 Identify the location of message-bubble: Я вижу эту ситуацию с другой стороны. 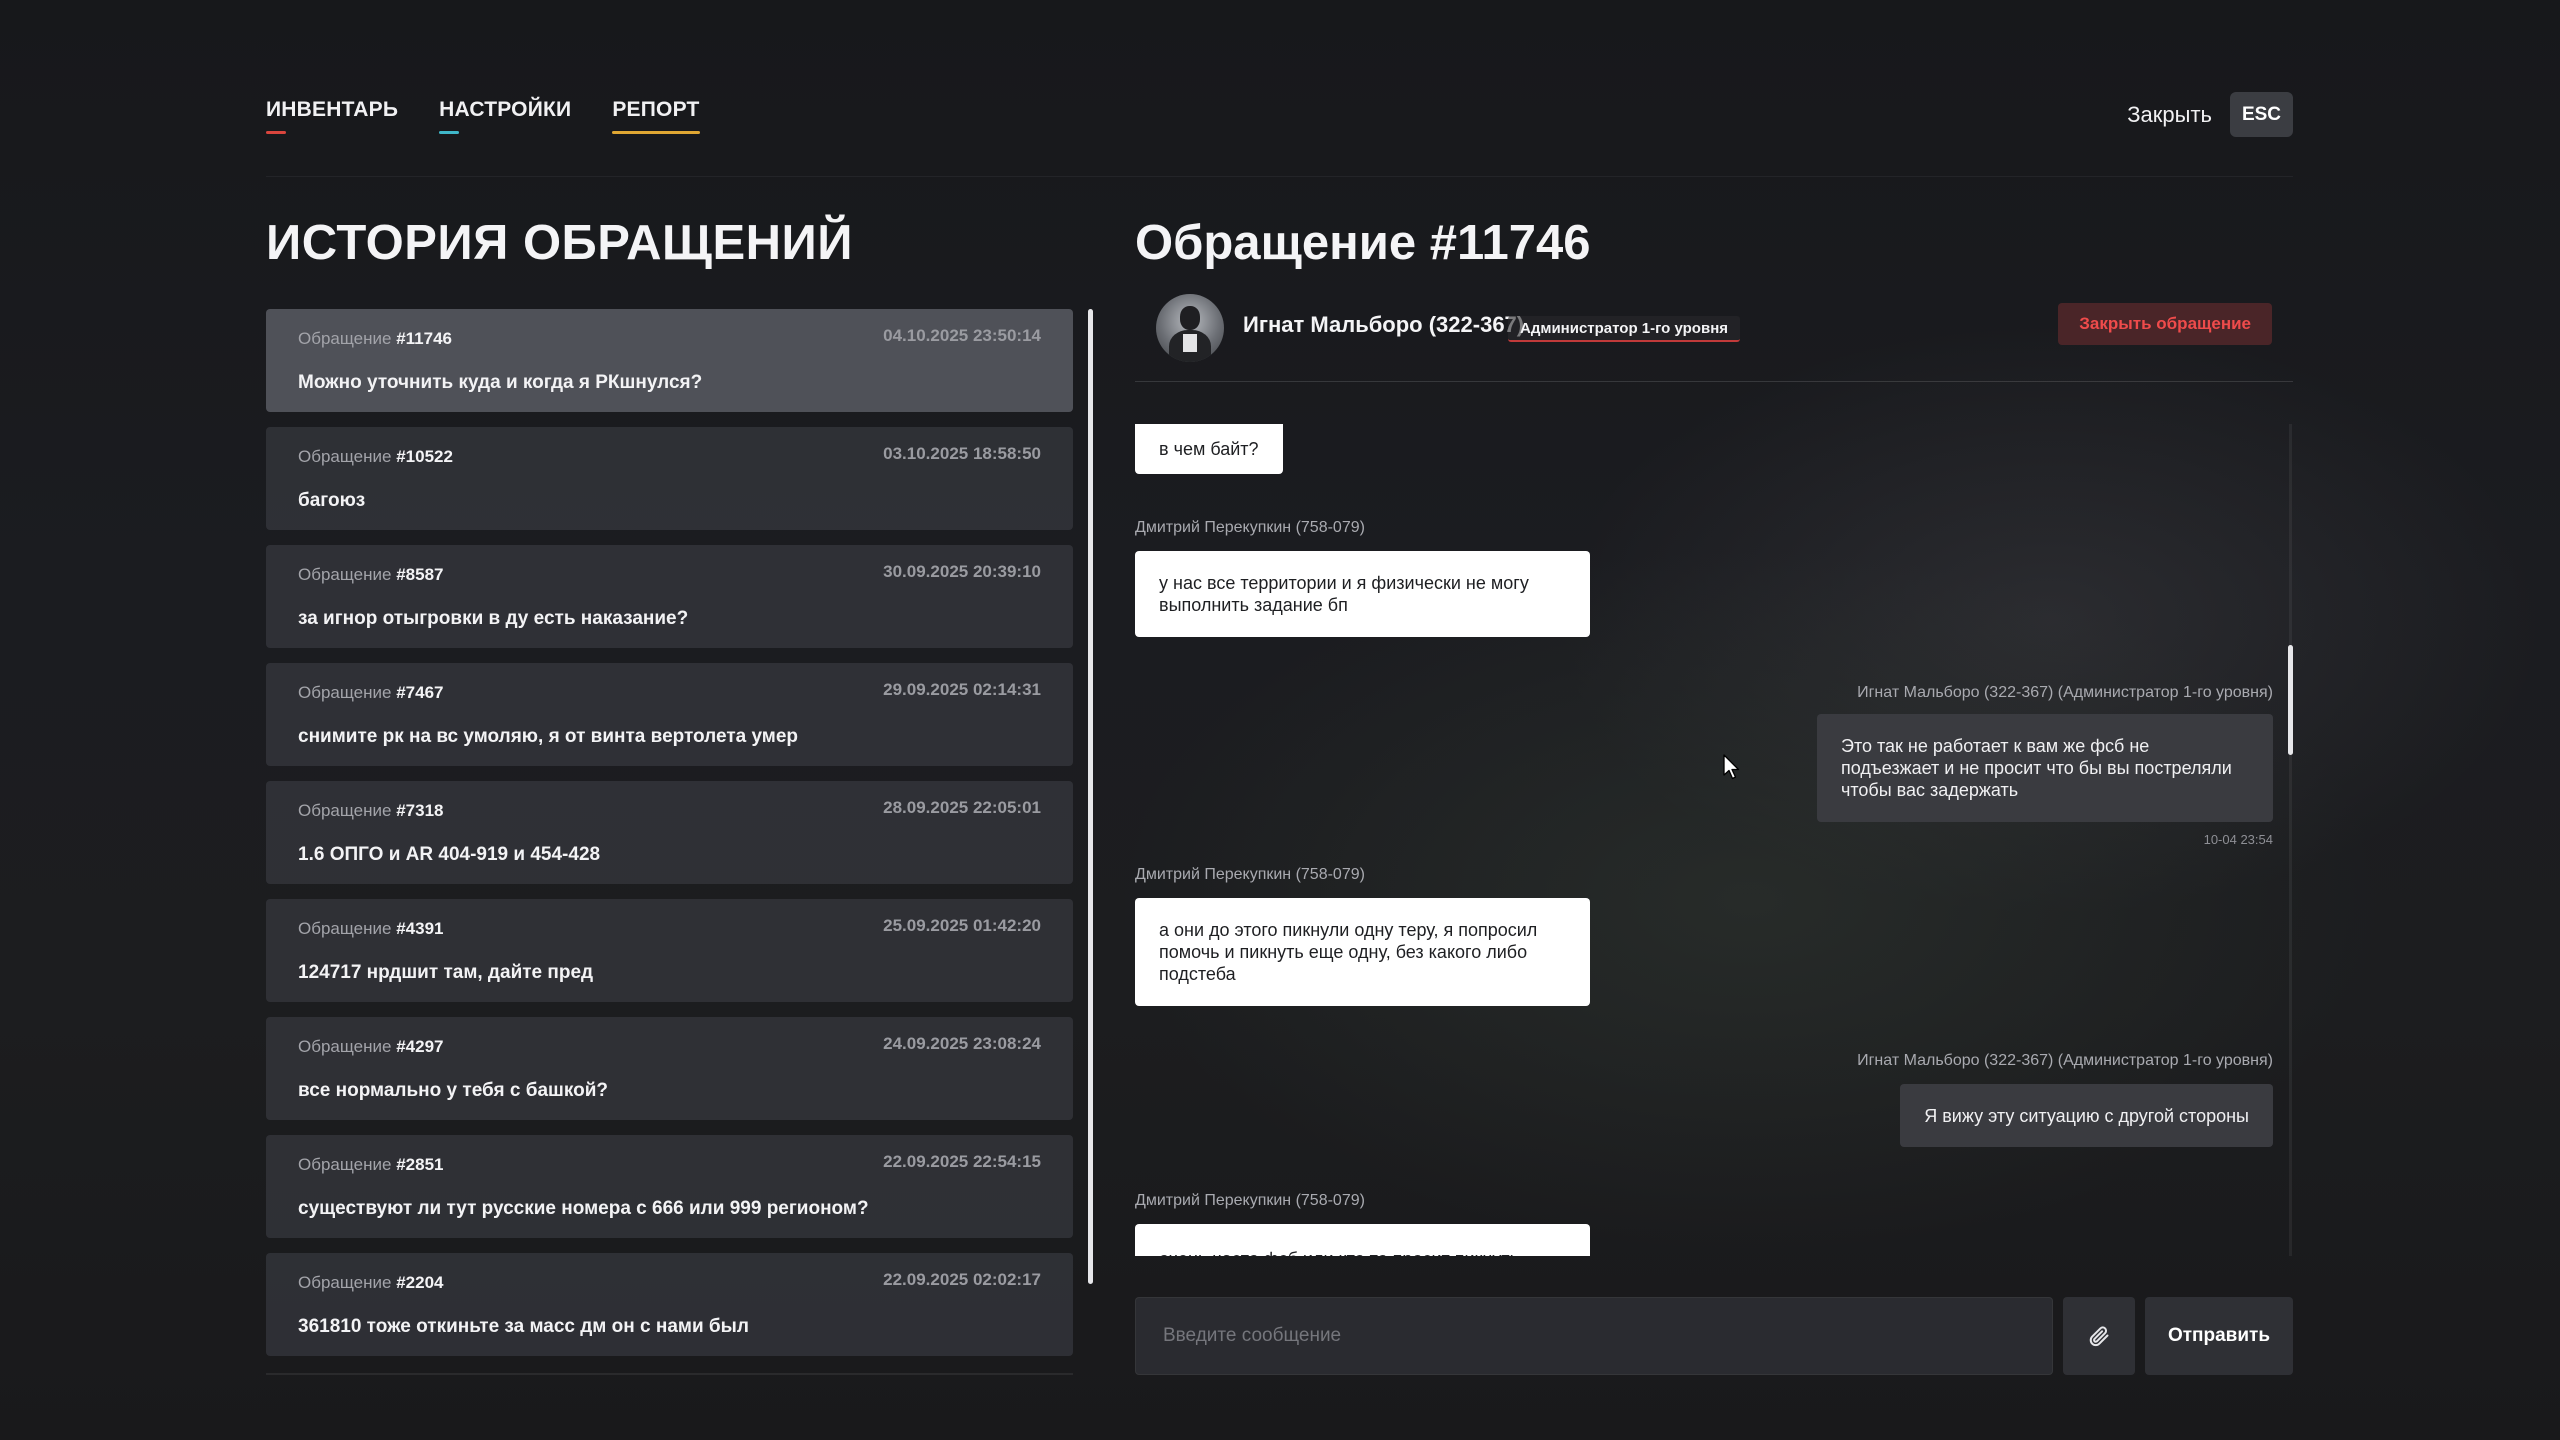
(2086, 1115).